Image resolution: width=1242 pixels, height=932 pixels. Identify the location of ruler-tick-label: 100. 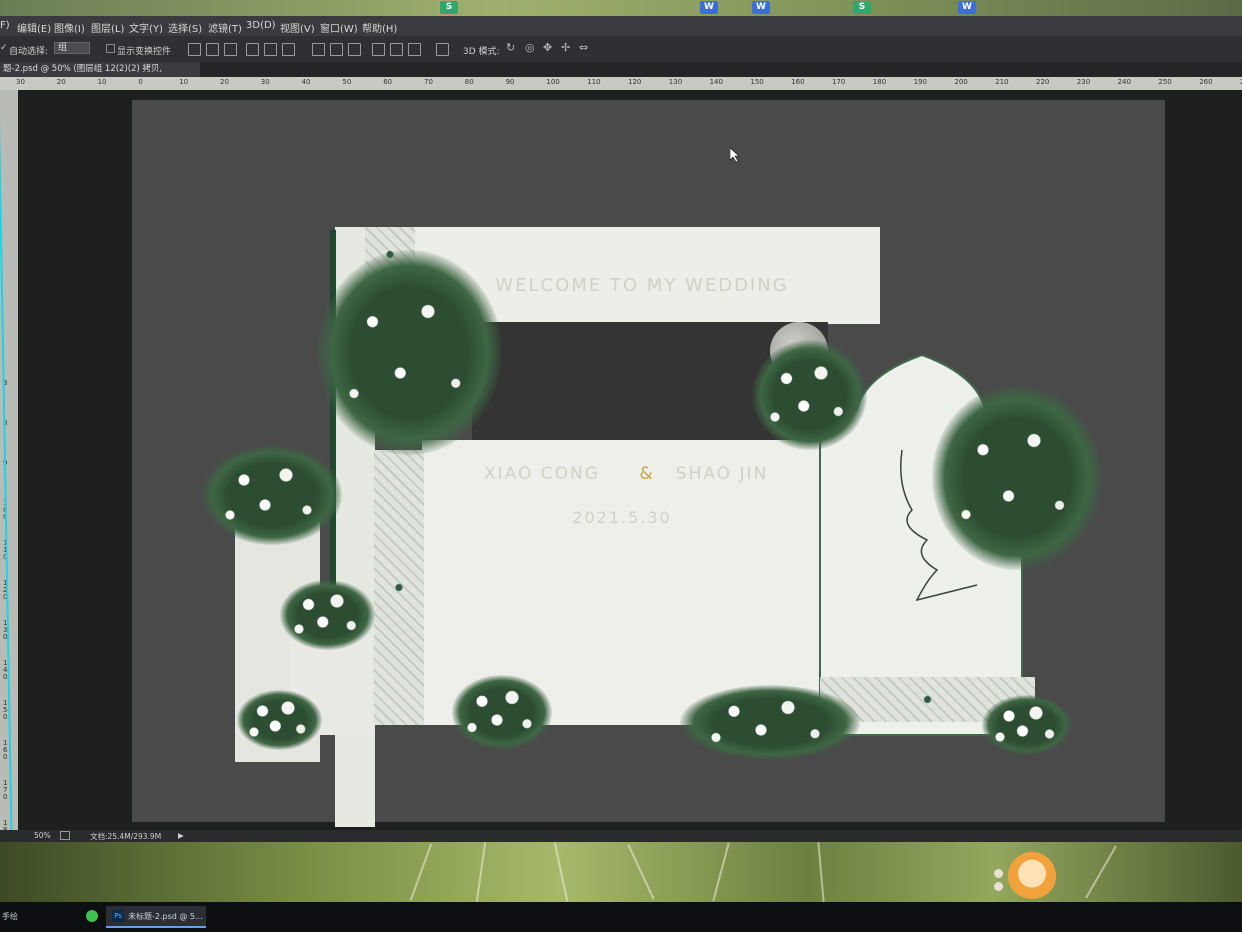
(553, 82).